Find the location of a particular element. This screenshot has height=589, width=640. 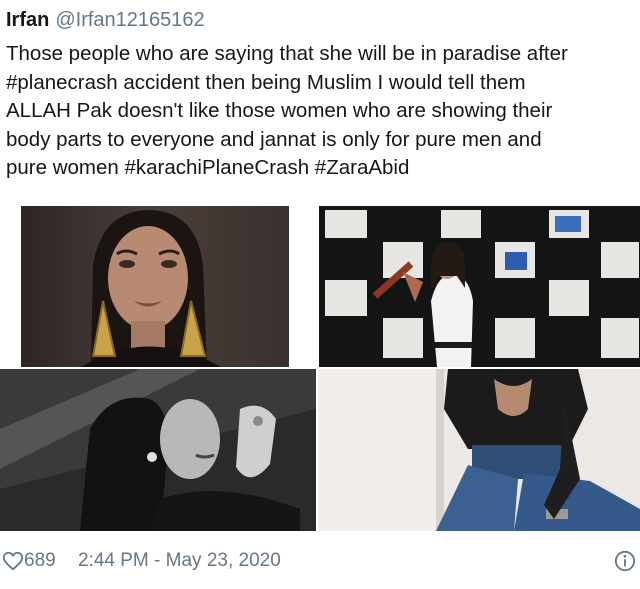

photo-award-event-image is located at coordinates (479, 286).